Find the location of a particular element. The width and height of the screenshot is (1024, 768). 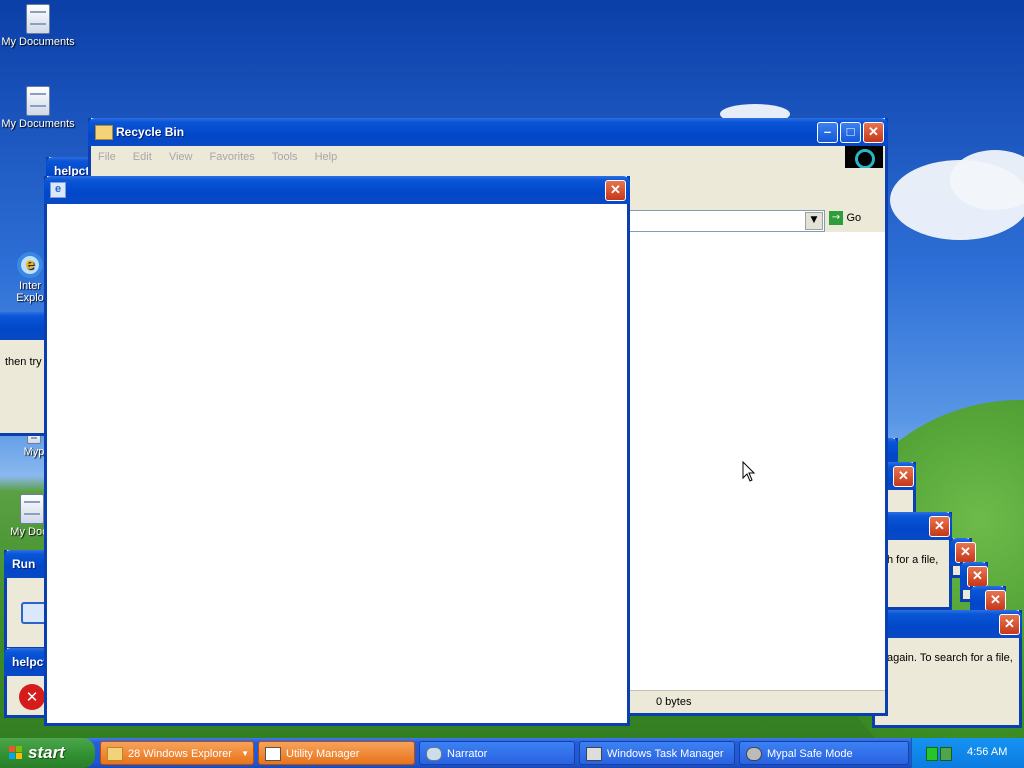

taskbar-item-label: 28 Windows Explorer is located at coordinates (180, 754).